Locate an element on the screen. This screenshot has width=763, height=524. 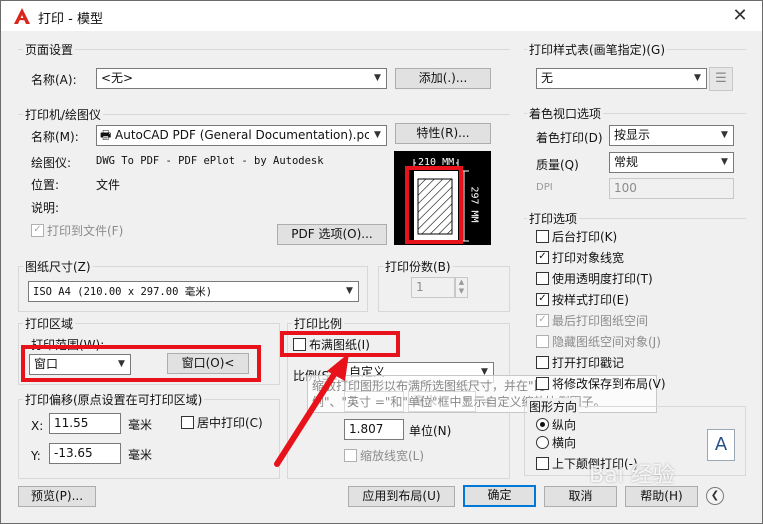
plotter-value: DWG To PDF - PDF ePlot - by Autodesk is located at coordinates (210, 161).